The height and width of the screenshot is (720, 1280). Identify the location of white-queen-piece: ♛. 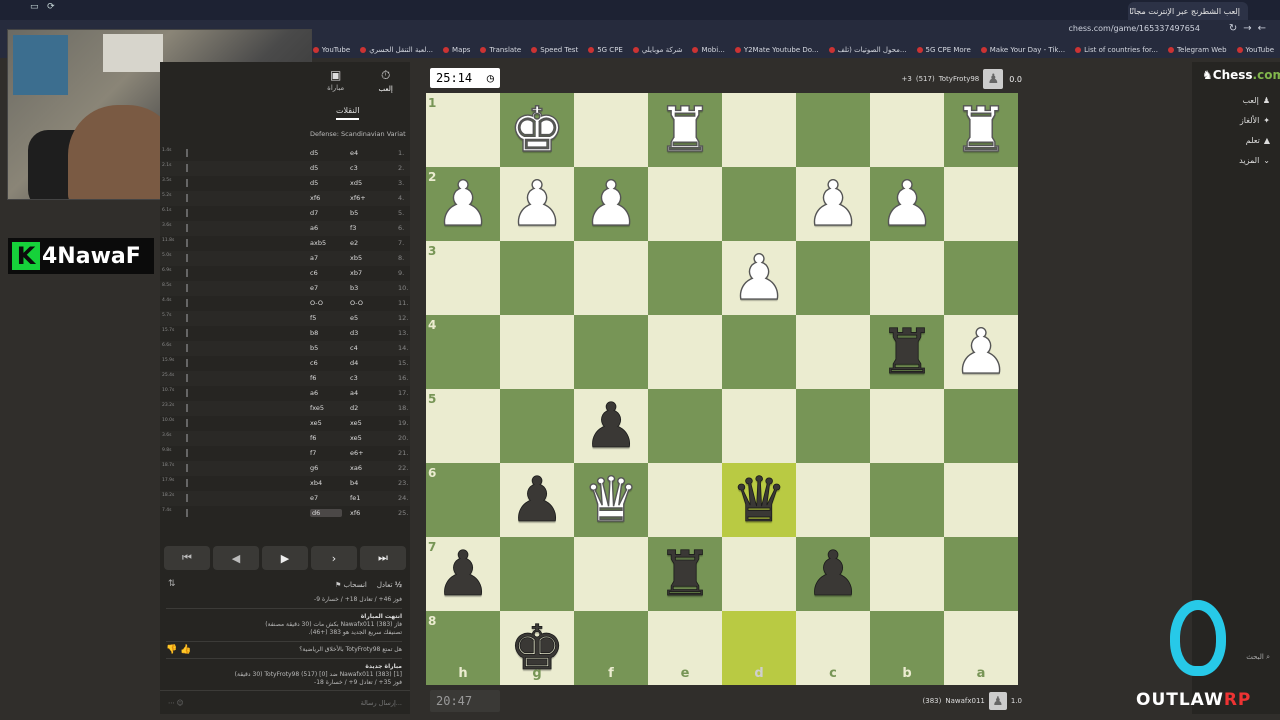
(611, 499).